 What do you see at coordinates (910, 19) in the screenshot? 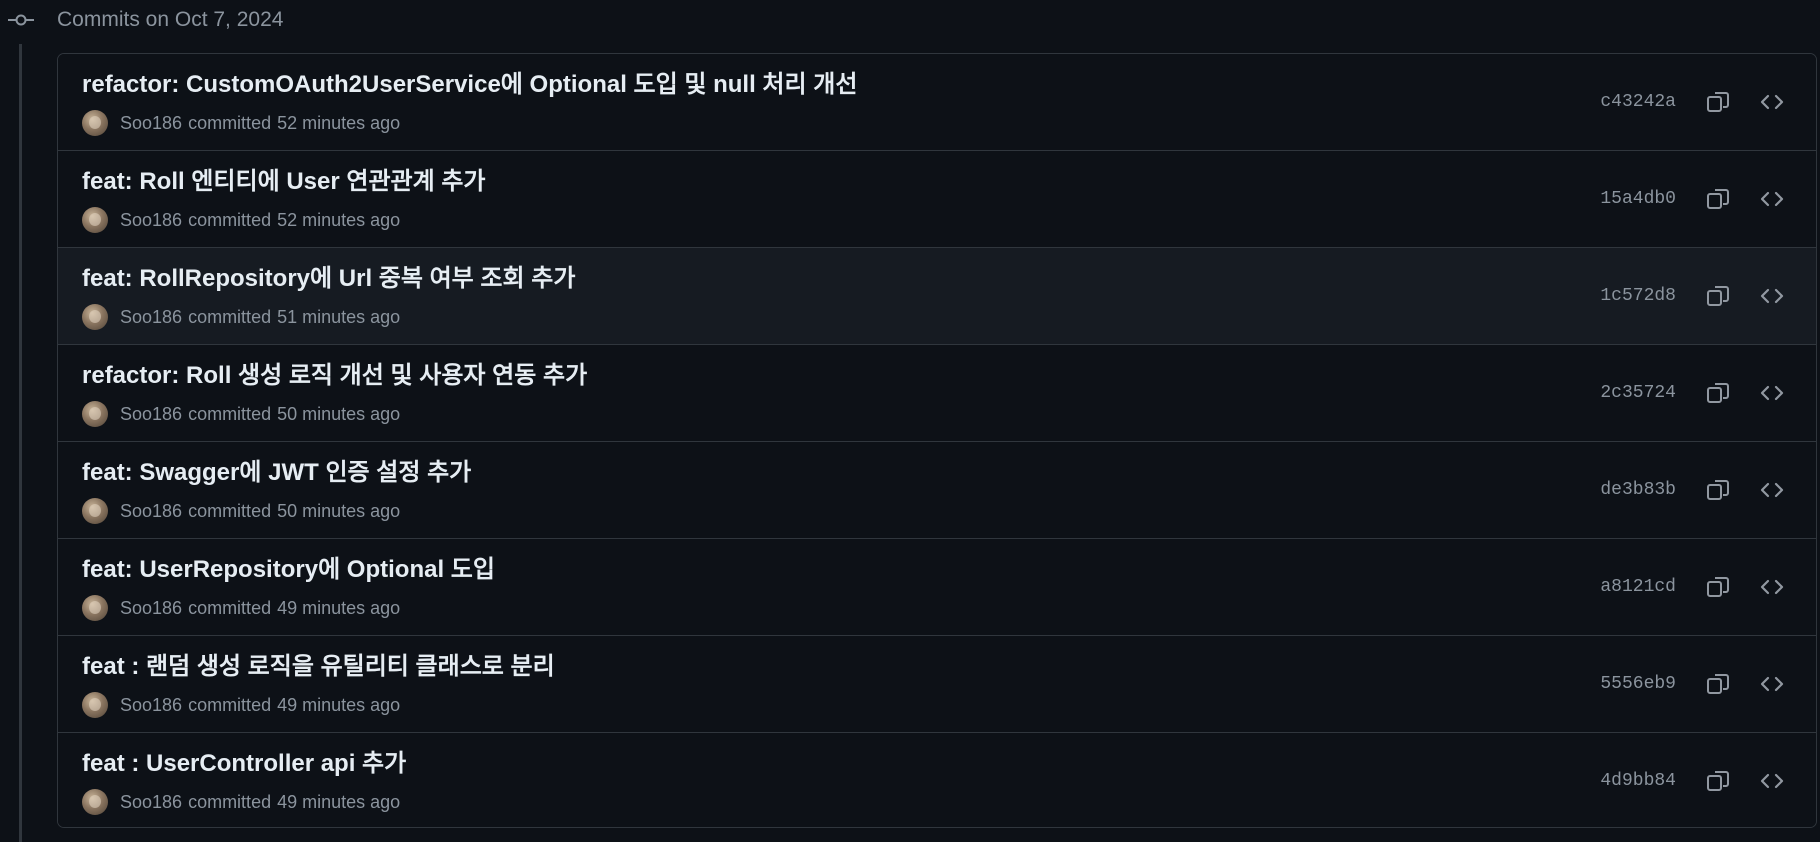
I see `commit-day-header: Commits on Oct 7, 2024` at bounding box center [910, 19].